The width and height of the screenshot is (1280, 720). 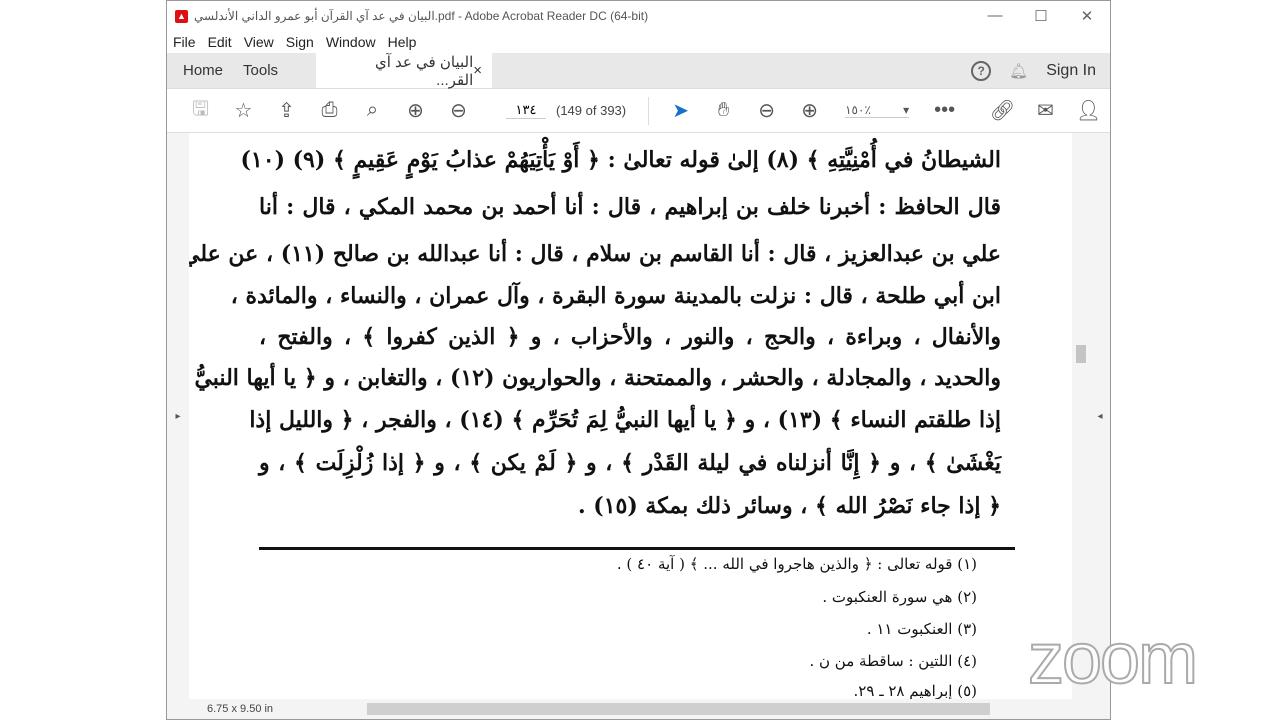 I want to click on scroll-thumb, so click(x=1081, y=354).